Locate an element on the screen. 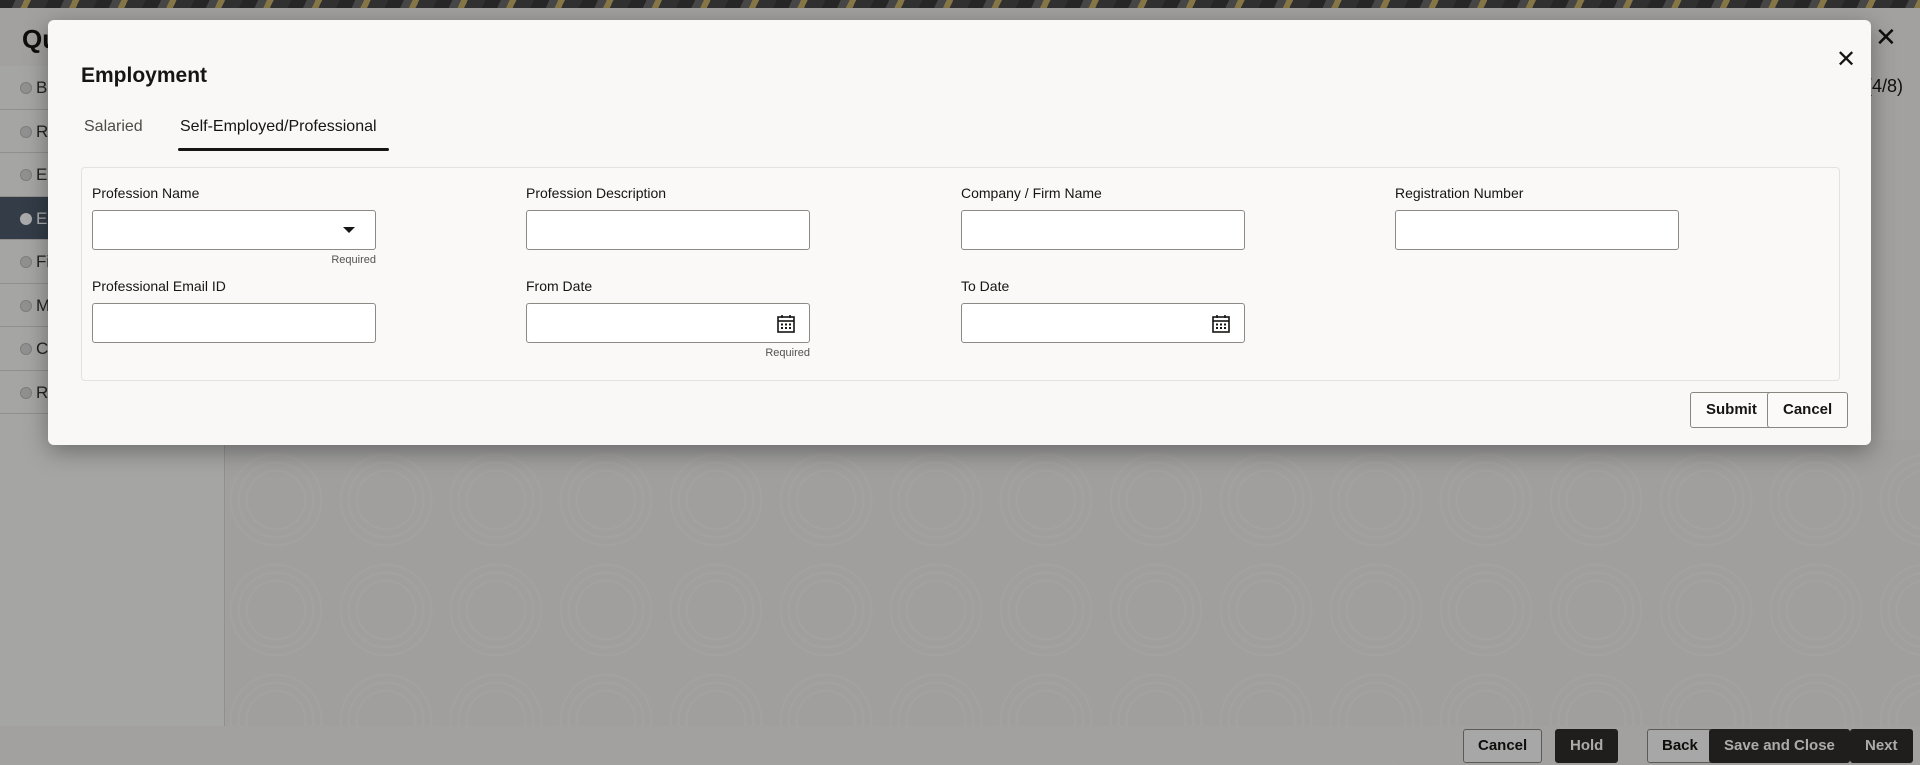  professional-email-label: Professional Email ID is located at coordinates (159, 286).